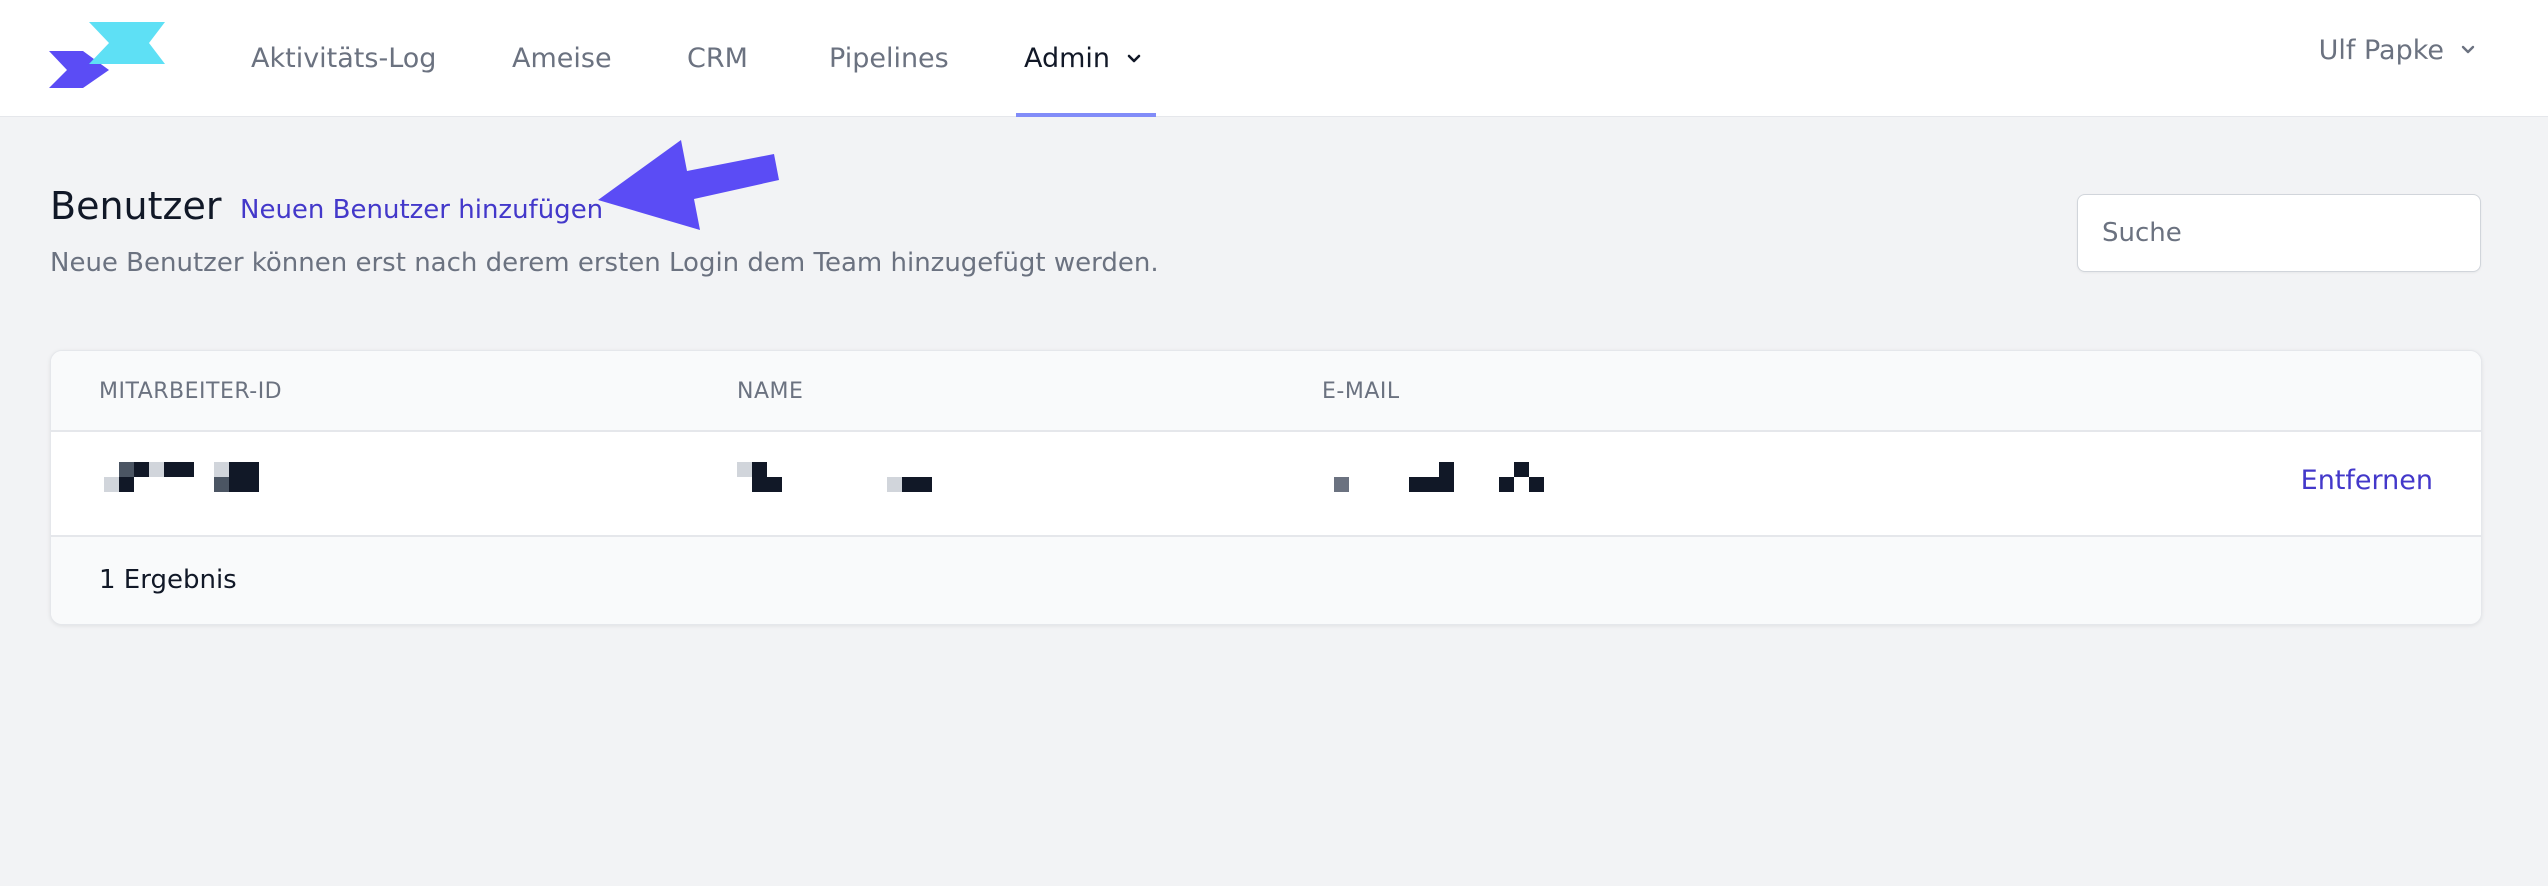 The image size is (2548, 886). What do you see at coordinates (688, 185) in the screenshot?
I see `arrow-pointer-icon` at bounding box center [688, 185].